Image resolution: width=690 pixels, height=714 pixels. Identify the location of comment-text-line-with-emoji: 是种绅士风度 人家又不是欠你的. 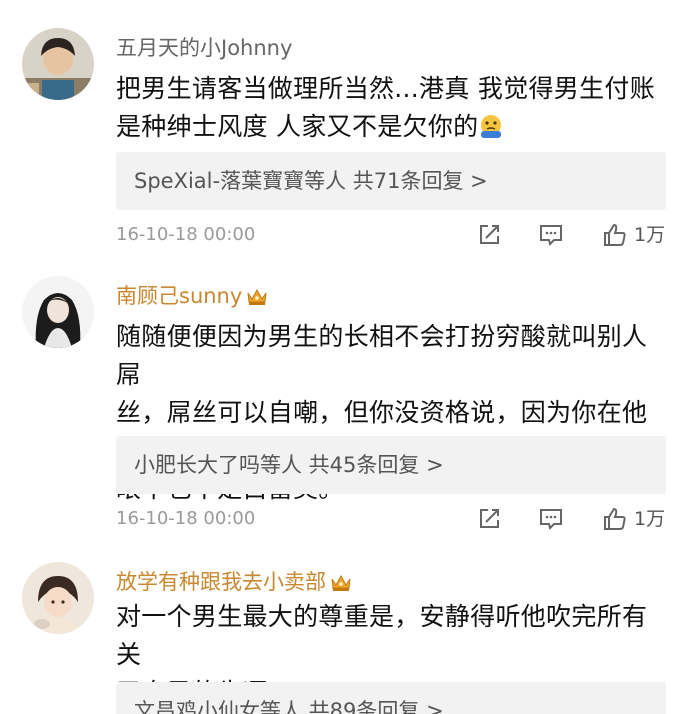
(394, 127).